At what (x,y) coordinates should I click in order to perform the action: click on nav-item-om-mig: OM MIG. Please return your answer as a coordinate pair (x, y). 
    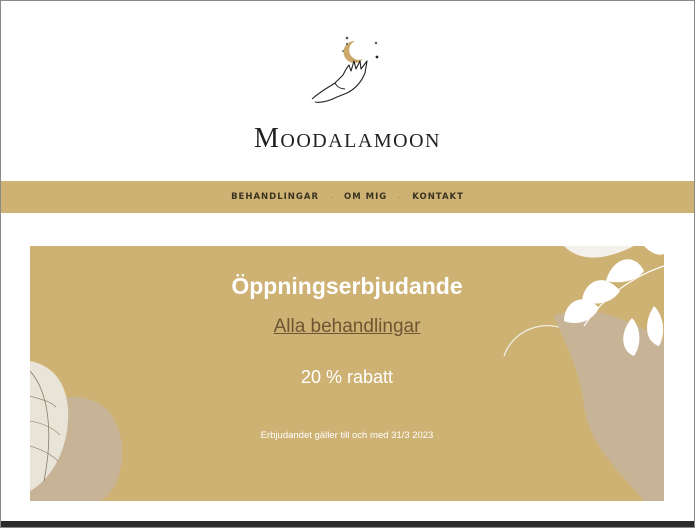
    Looking at the image, I should click on (365, 197).